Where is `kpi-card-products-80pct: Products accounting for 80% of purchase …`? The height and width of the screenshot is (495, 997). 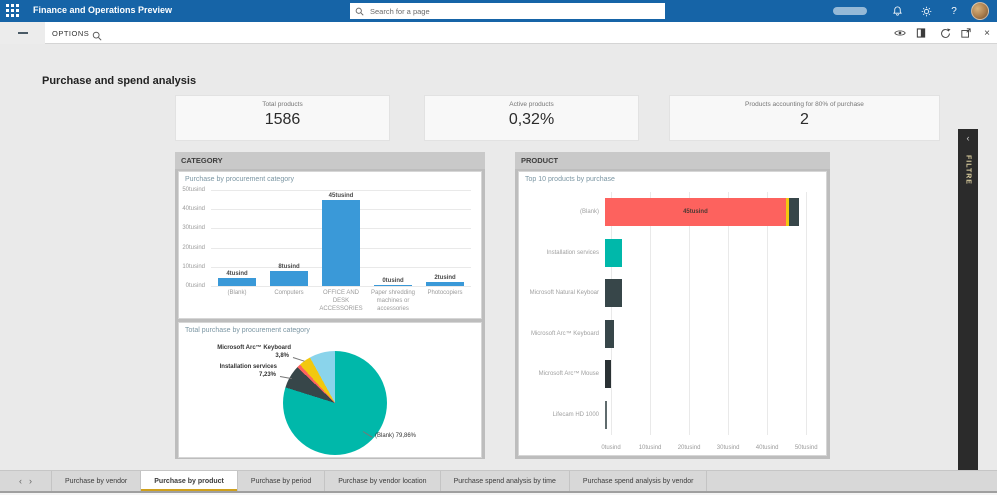 kpi-card-products-80pct: Products accounting for 80% of purchase … is located at coordinates (804, 118).